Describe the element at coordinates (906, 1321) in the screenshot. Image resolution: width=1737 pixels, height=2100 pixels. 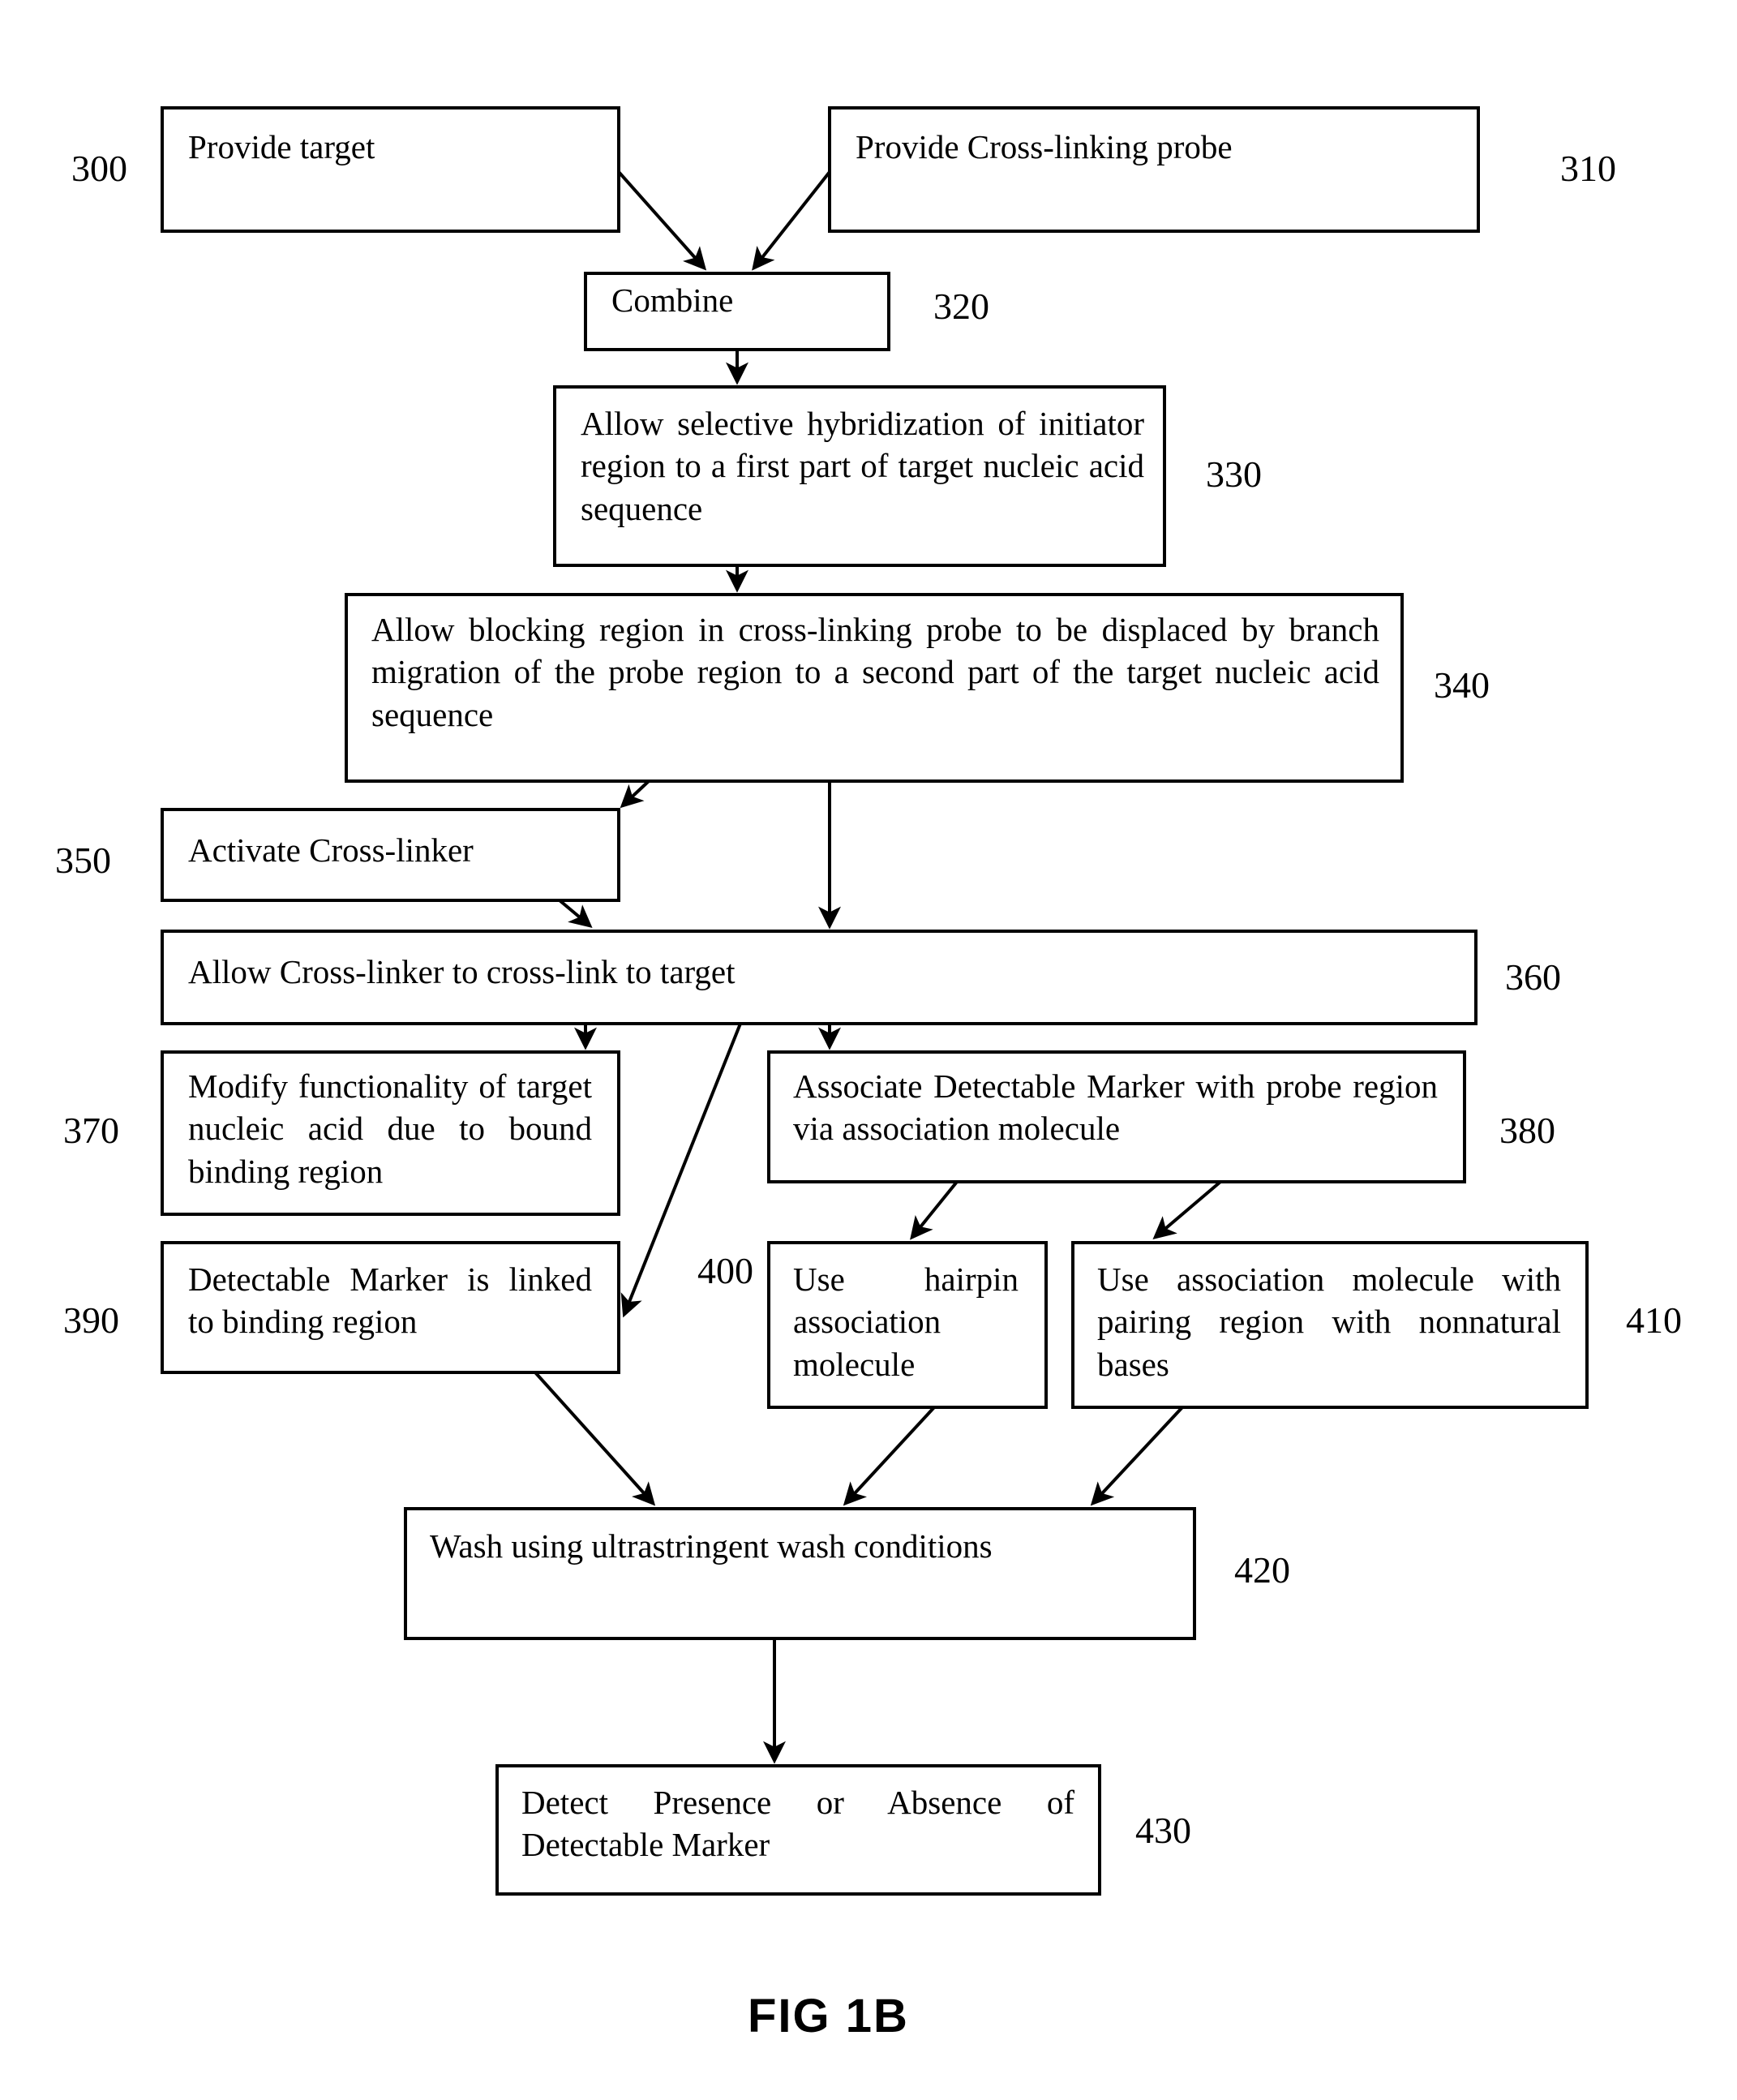
I see `node-label-400: Use hairpin association molecule` at that location.